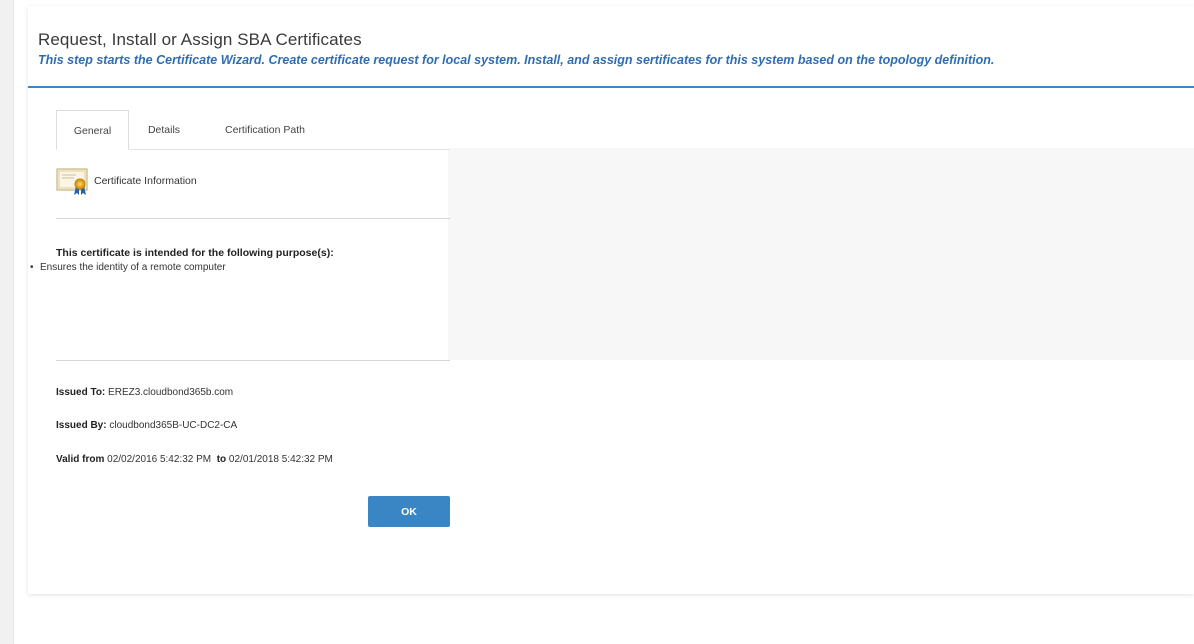 This screenshot has height=644, width=1194. I want to click on issued-to-value: EREZ3.cloudbond365b.com, so click(171, 392).